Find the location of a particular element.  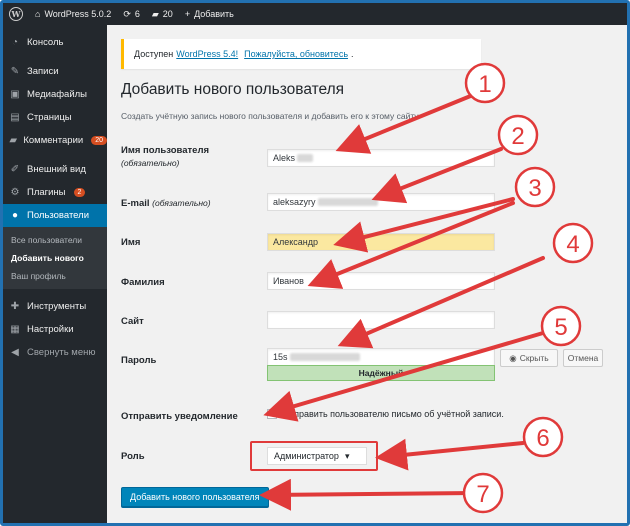

email-label: E-mail (обязательно) is located at coordinates (166, 203).